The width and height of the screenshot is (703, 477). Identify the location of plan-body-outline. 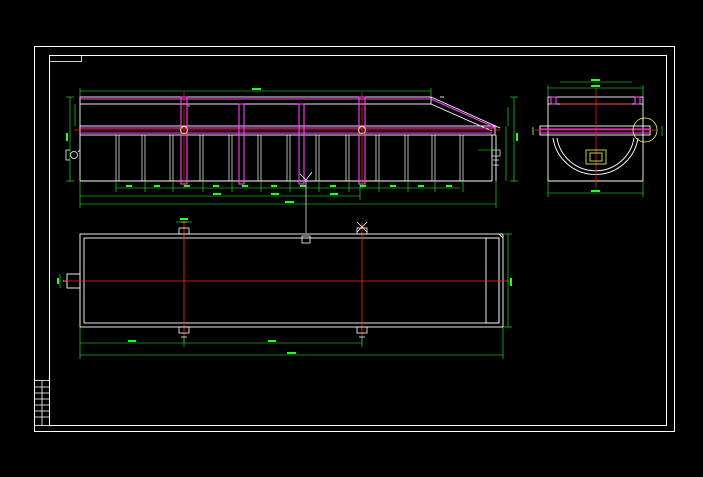
(283, 280).